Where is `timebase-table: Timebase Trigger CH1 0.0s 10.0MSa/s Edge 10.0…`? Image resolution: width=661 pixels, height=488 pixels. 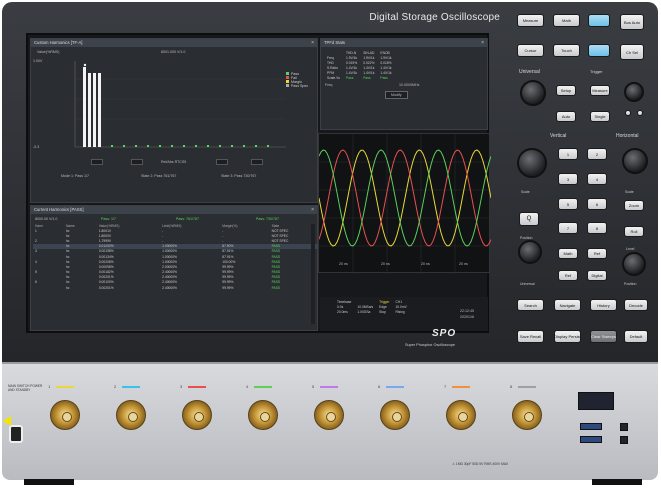
timebase-table: Timebase Trigger CH1 0.0s 10.0MSa/s Edge 10.0… is located at coordinates (372, 306).